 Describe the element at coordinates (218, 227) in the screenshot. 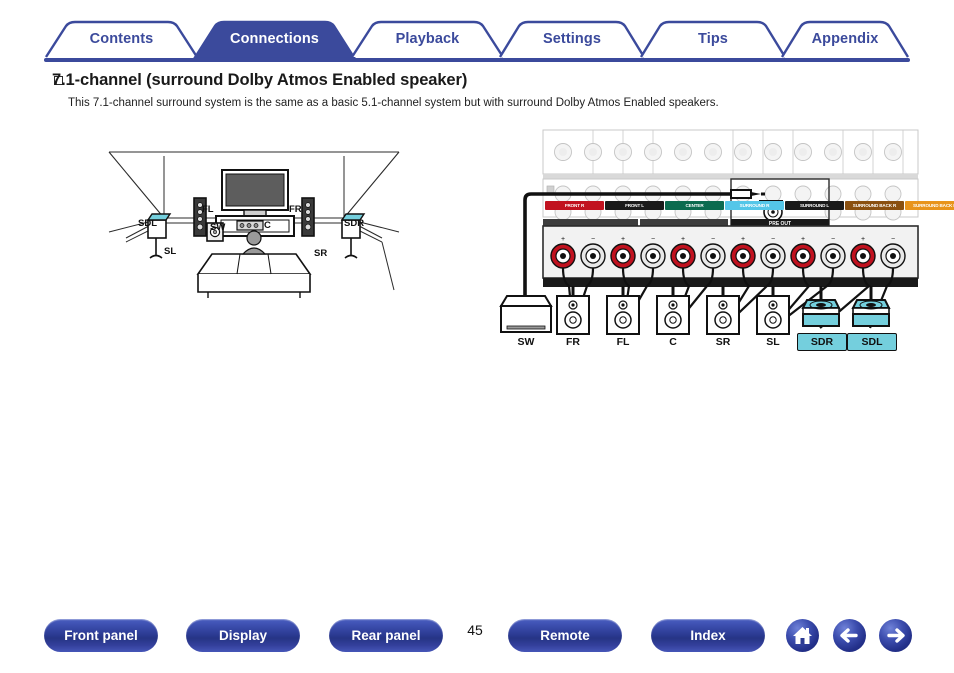

I see `room-label-sw: SW` at that location.